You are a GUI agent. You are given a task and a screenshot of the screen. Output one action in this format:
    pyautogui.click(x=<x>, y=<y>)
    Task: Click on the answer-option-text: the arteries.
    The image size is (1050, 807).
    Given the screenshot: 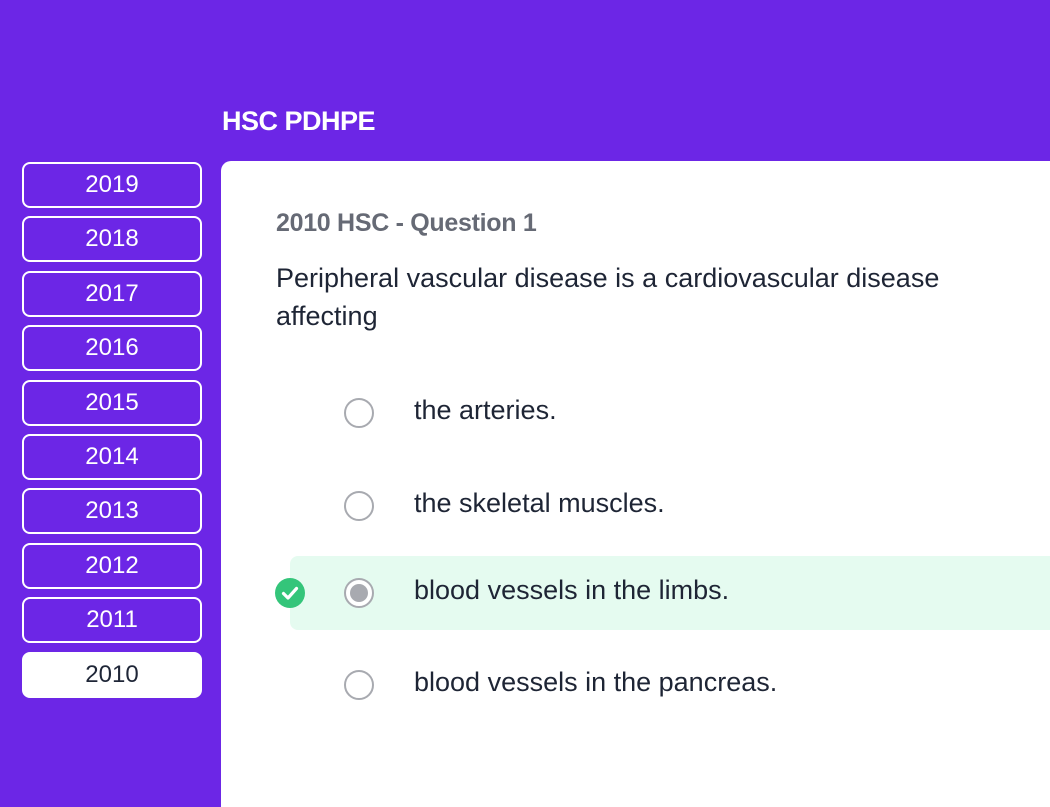 What is the action you would take?
    pyautogui.click(x=485, y=410)
    